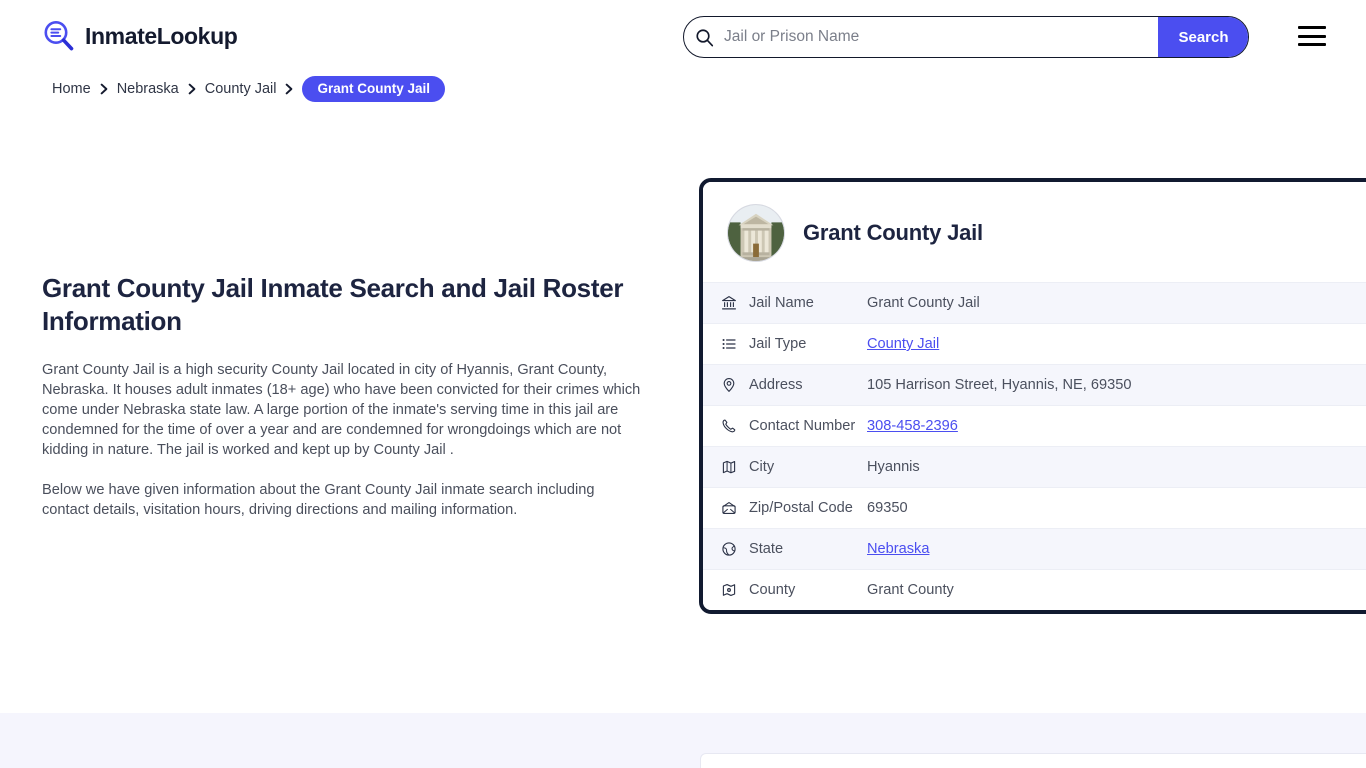 The height and width of the screenshot is (768, 1366). Describe the element at coordinates (923, 303) in the screenshot. I see `row-value-jail-name: Grant County Jail` at that location.